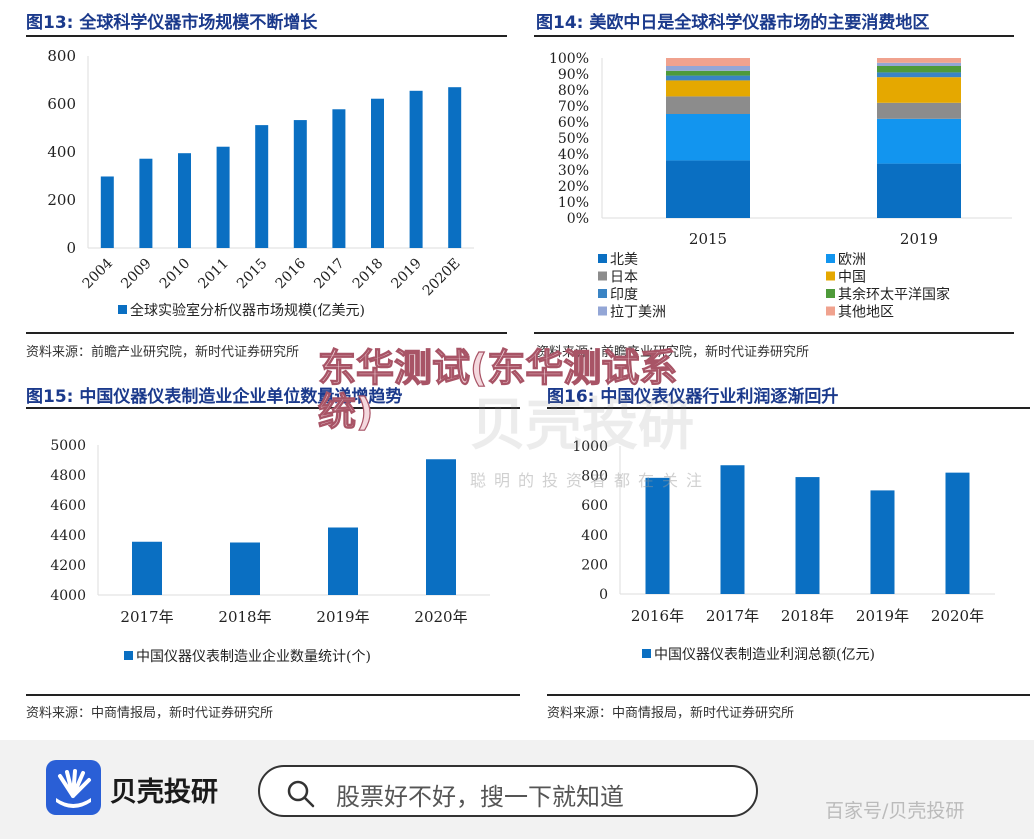 This screenshot has height=839, width=1034. I want to click on y-tick-label: 0%, so click(578, 219).